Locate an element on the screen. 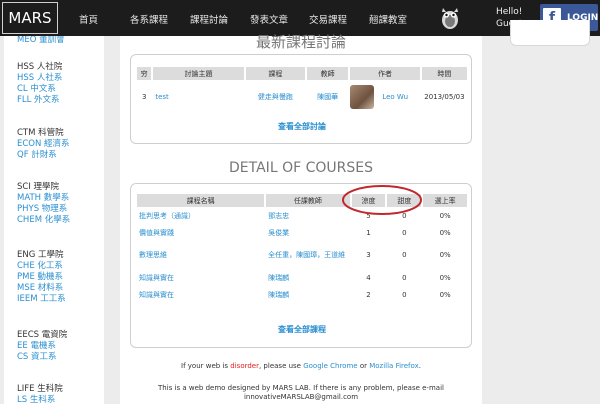 The width and height of the screenshot is (600, 404). sidebar-group-sci: SCI 理學院 MATH 數學系 PHYS 物理系 CHEM 化學系 is located at coordinates (44, 204).